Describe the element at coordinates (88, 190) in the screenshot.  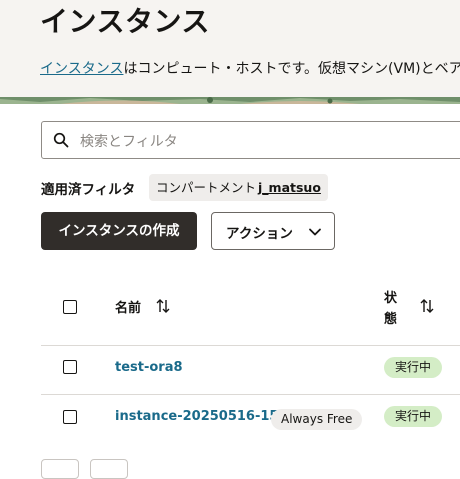
I see `applied-filters-label: 適用済フィルタ` at that location.